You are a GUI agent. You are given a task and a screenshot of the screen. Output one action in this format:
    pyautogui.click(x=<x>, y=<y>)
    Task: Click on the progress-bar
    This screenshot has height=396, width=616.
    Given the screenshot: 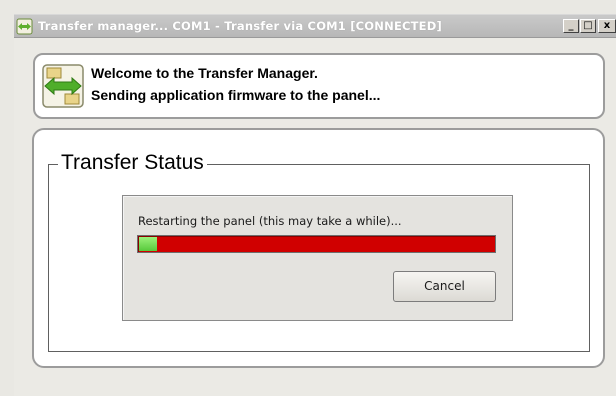 What is the action you would take?
    pyautogui.click(x=316, y=244)
    